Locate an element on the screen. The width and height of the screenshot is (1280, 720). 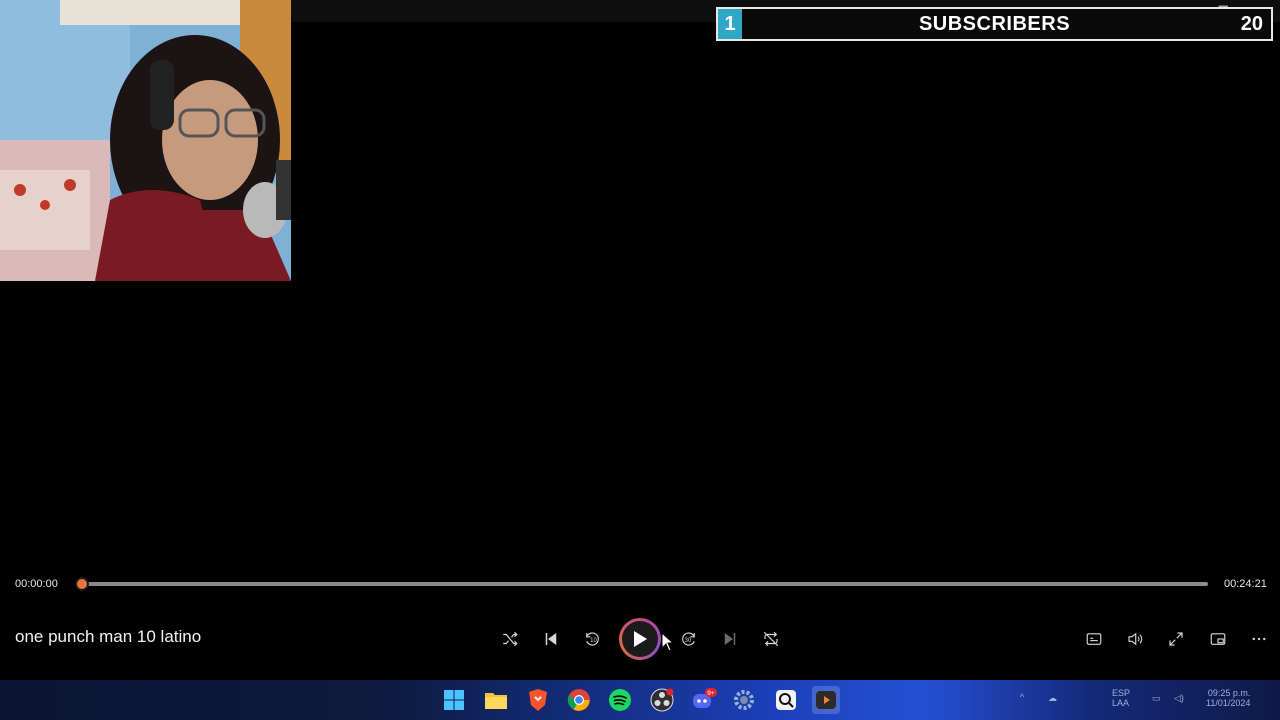
previous-icon is located at coordinates (551, 639).